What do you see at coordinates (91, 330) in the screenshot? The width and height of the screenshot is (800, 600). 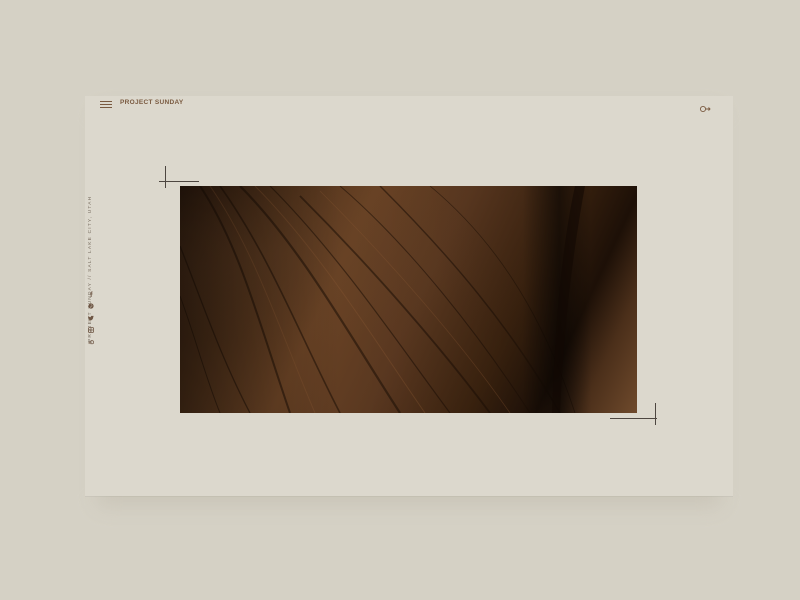 I see `instagram-icon` at bounding box center [91, 330].